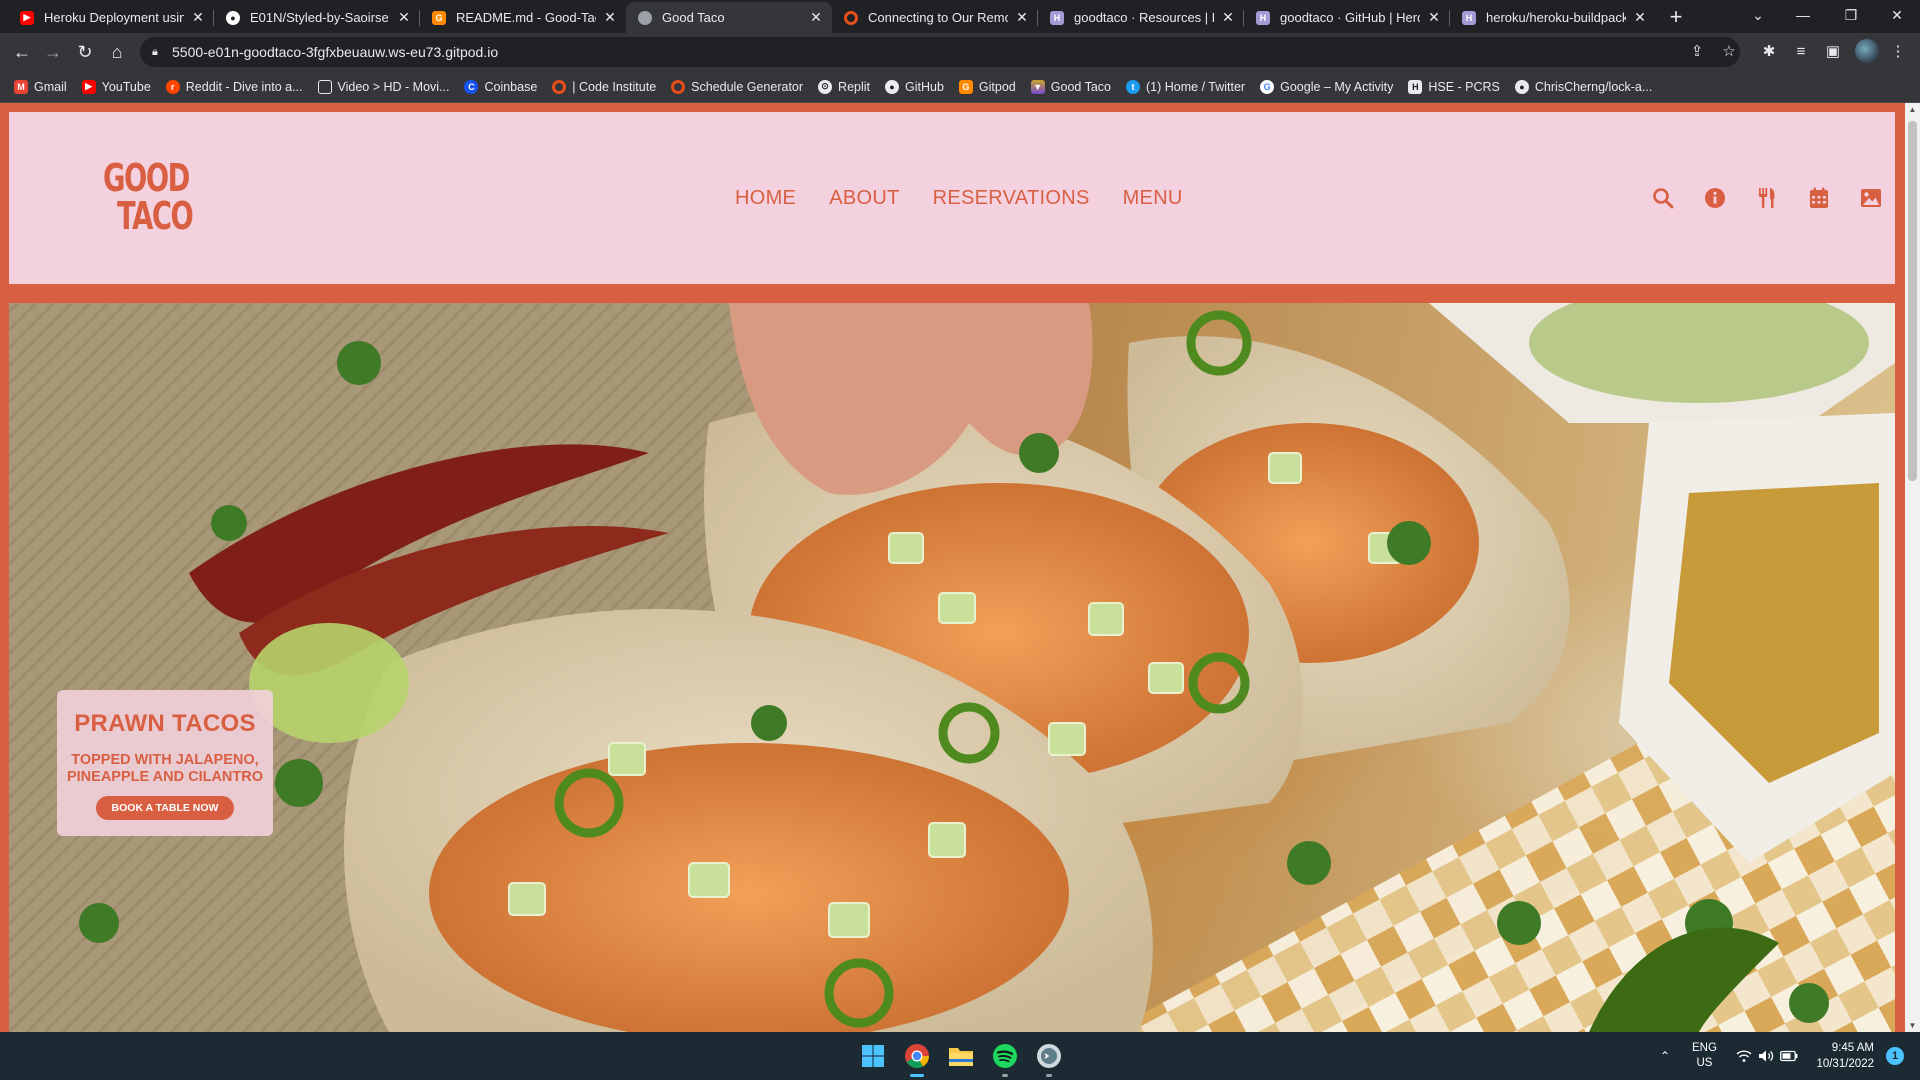  Describe the element at coordinates (1144, 17) in the screenshot. I see `tab-title: goodtaco · Resources | He` at that location.